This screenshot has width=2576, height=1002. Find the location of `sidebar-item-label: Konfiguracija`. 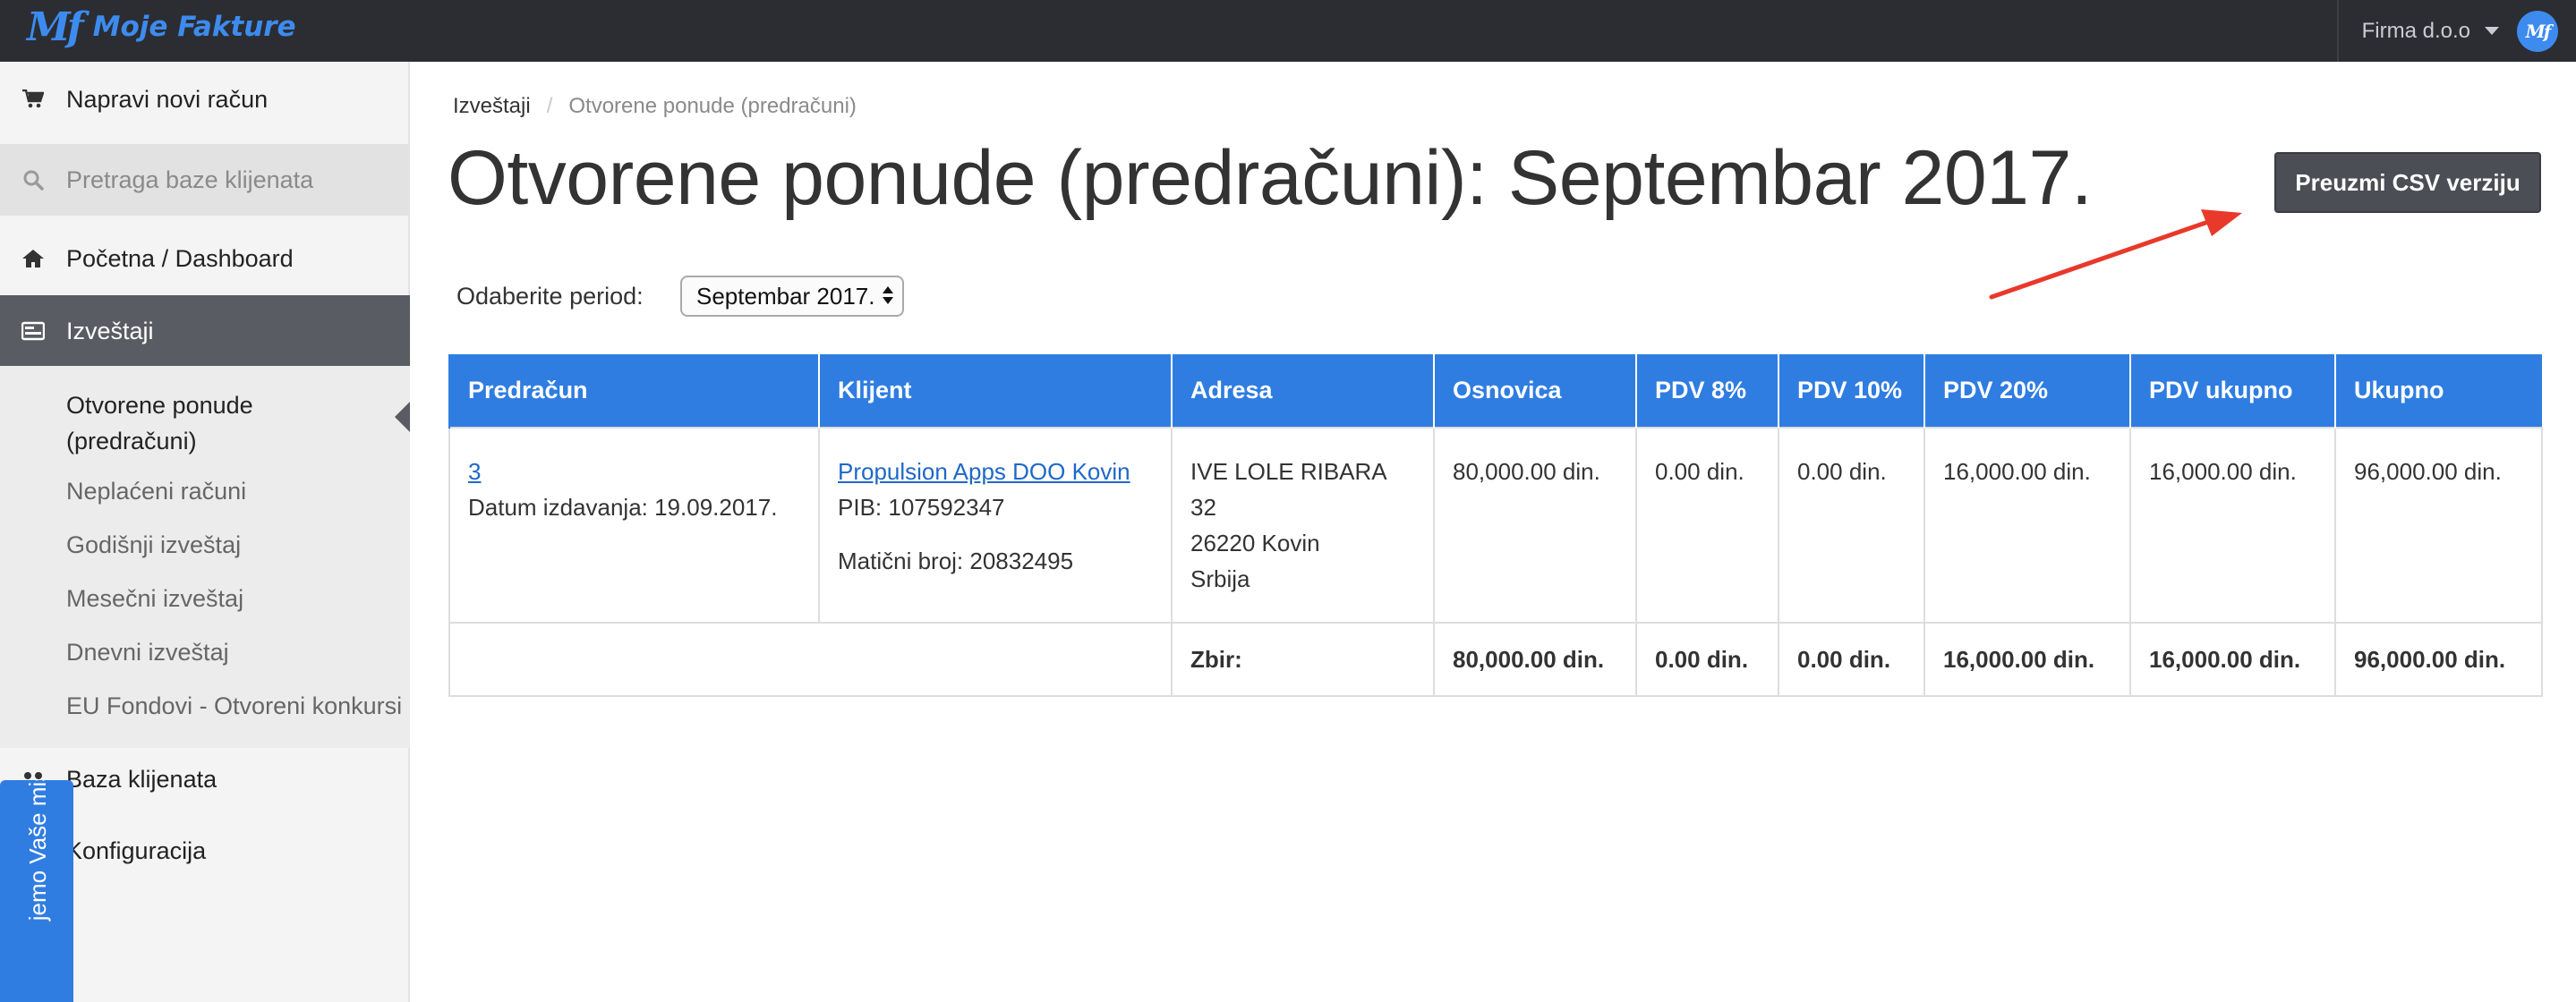

sidebar-item-label: Konfiguracija is located at coordinates (136, 850).